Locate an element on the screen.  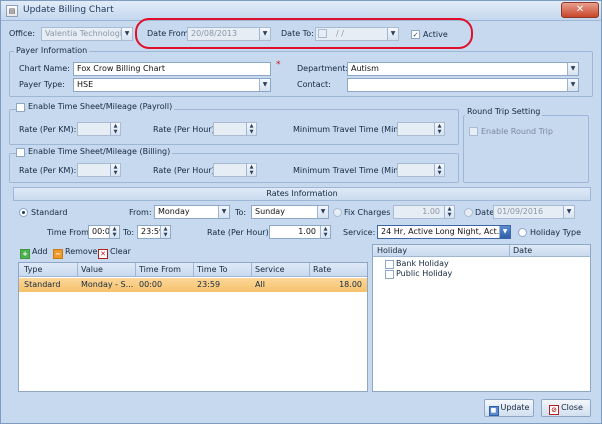
service-select: 24 Hr, Active Long Night, Act... ▼ is located at coordinates (444, 232).